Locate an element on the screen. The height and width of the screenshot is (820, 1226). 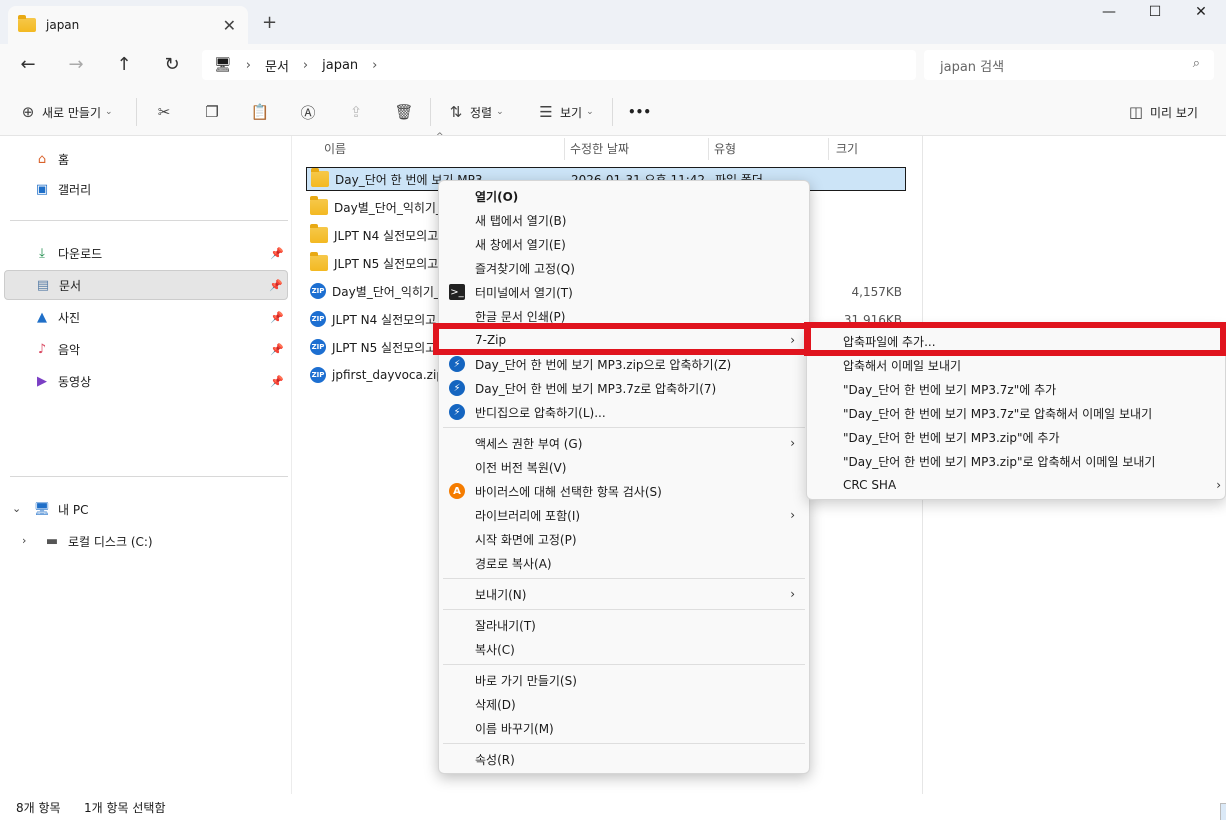
drive-icon: ▬ is located at coordinates (52, 541).